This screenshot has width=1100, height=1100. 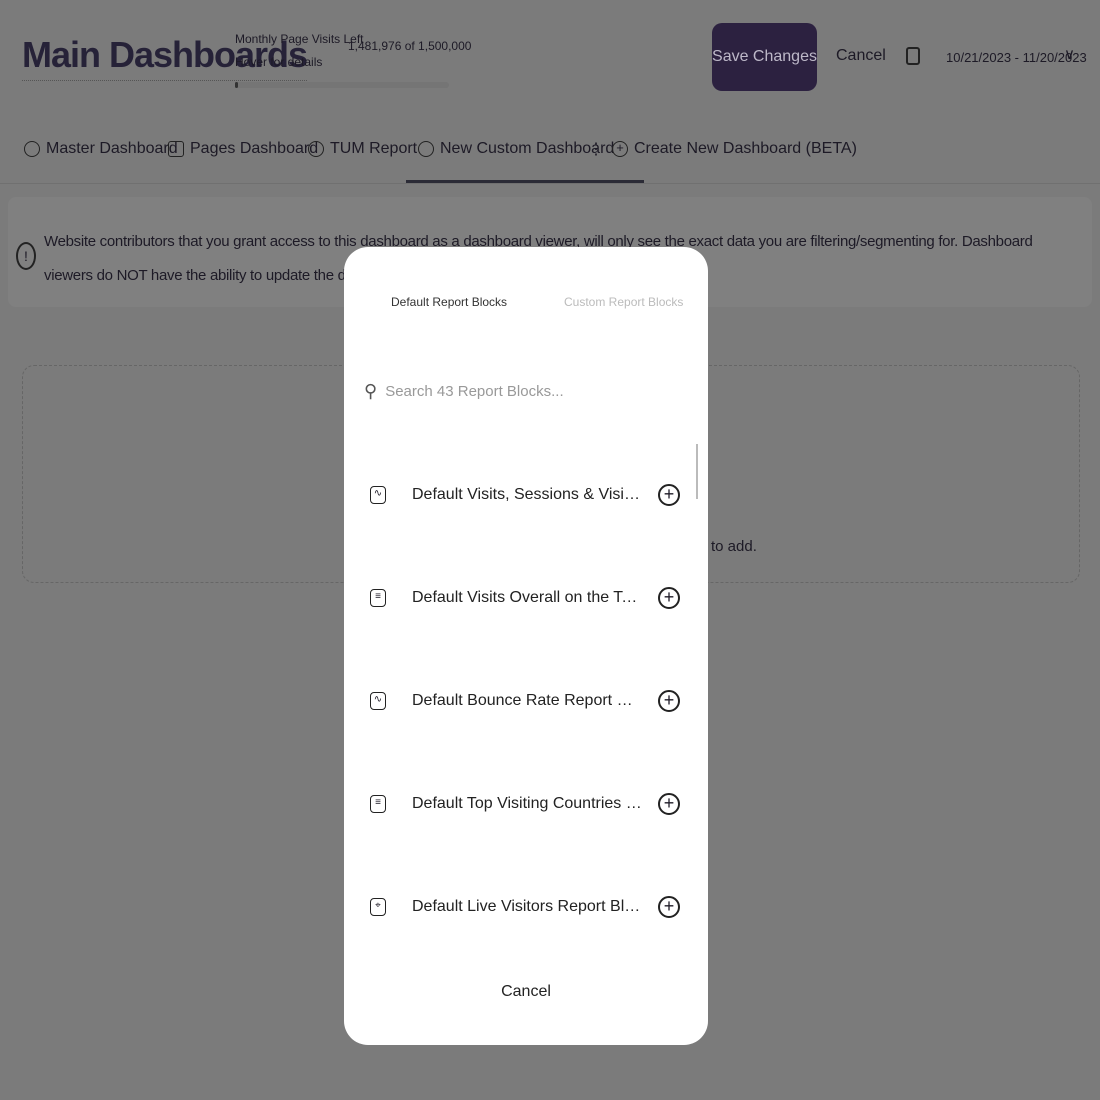 What do you see at coordinates (525, 391) in the screenshot?
I see `search-input` at bounding box center [525, 391].